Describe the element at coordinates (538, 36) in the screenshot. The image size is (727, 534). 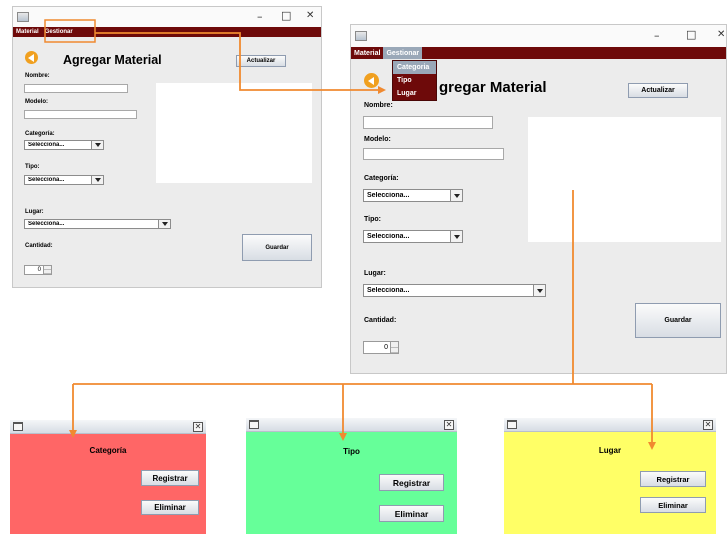
I see `large-window-titlebar: – □ ✕` at that location.